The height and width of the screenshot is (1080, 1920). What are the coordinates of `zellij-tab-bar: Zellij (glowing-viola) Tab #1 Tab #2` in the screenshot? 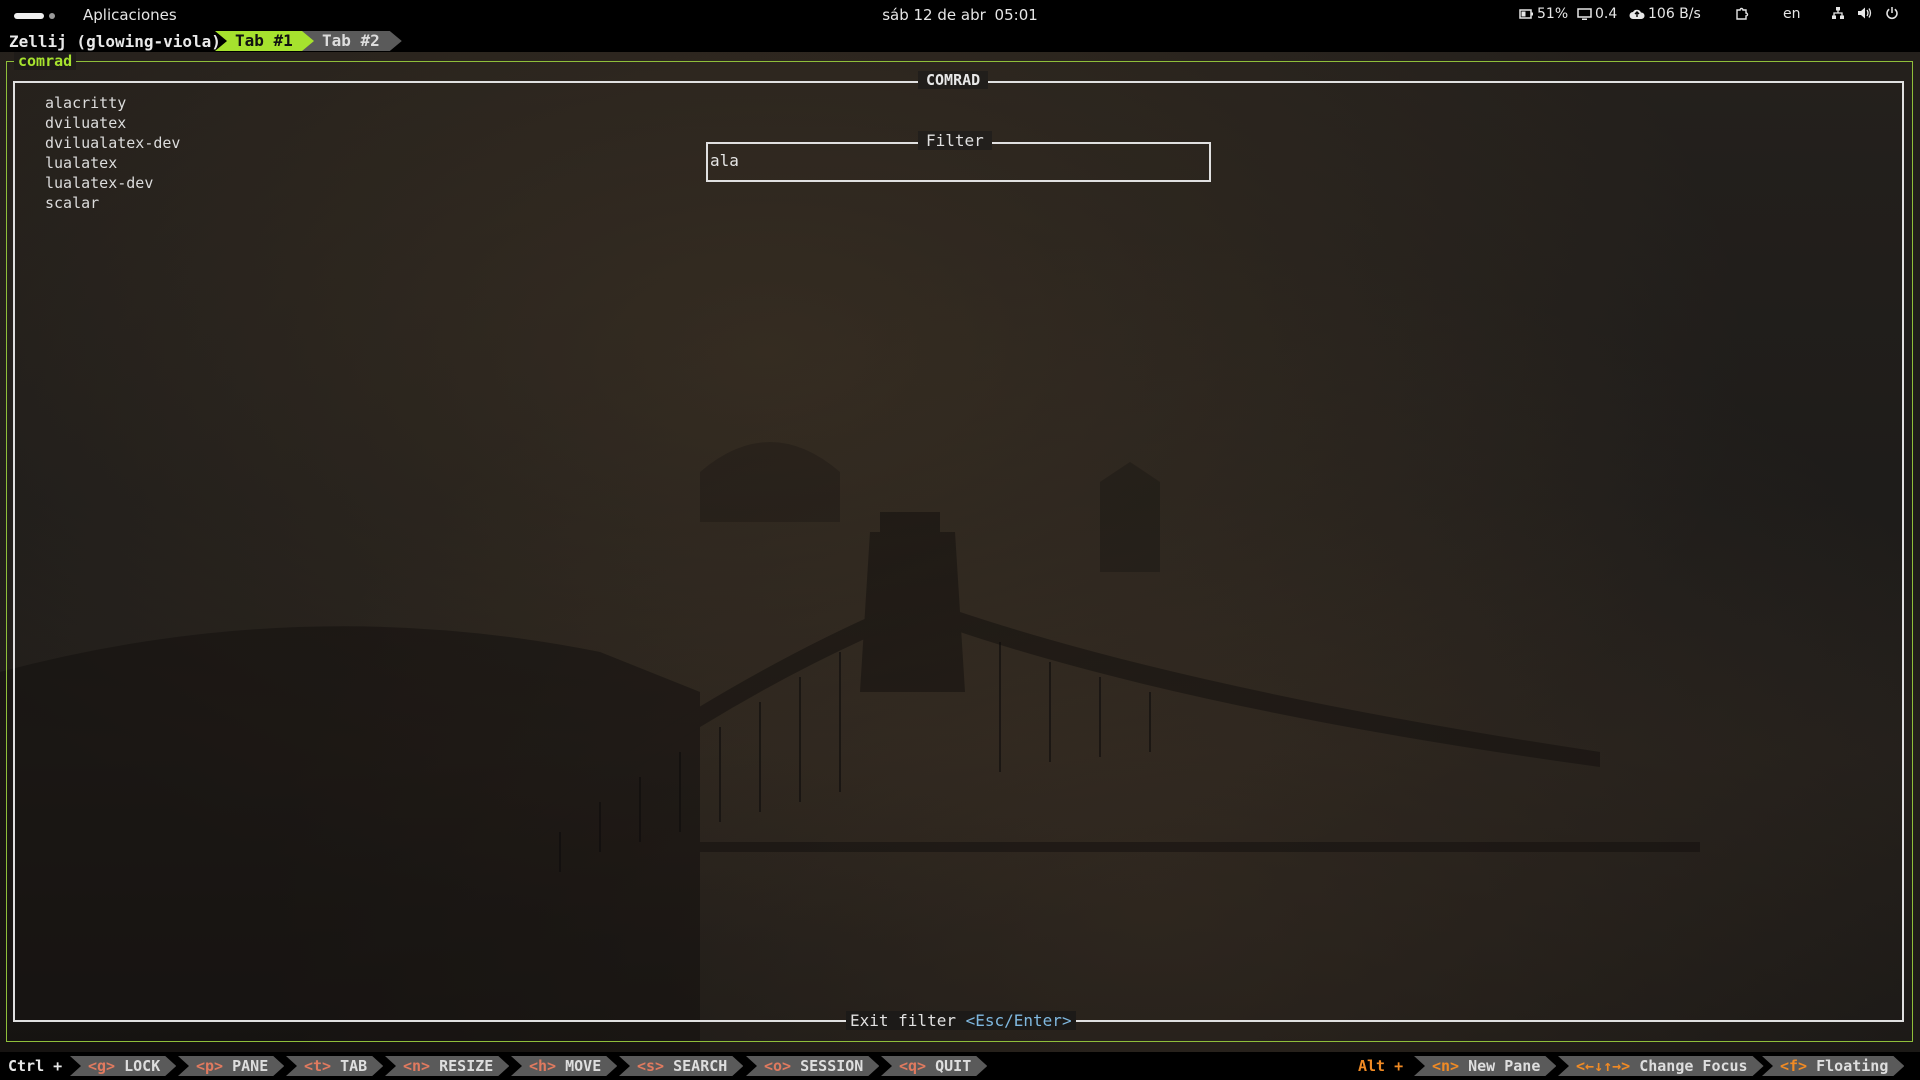 It's located at (960, 41).